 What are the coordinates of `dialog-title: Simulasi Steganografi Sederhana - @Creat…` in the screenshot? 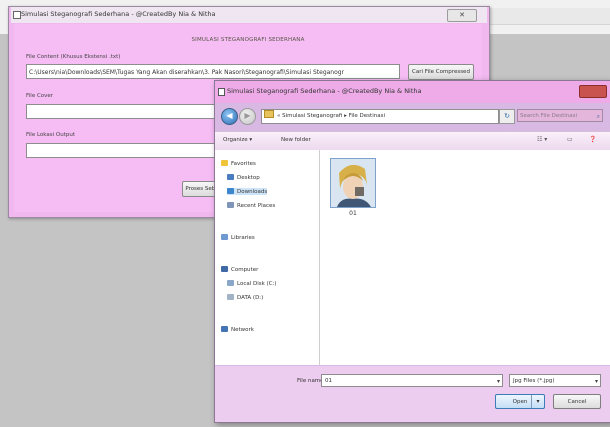 It's located at (324, 91).